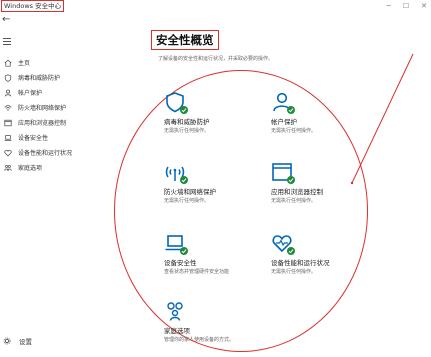  I want to click on tile-account-protection: 帐户保护 无需执行任何操作。, so click(331, 112).